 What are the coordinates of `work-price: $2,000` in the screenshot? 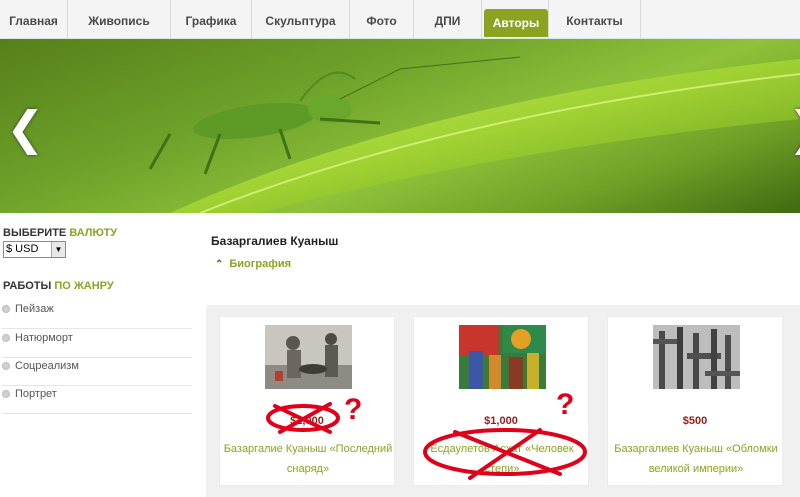 It's located at (307, 421).